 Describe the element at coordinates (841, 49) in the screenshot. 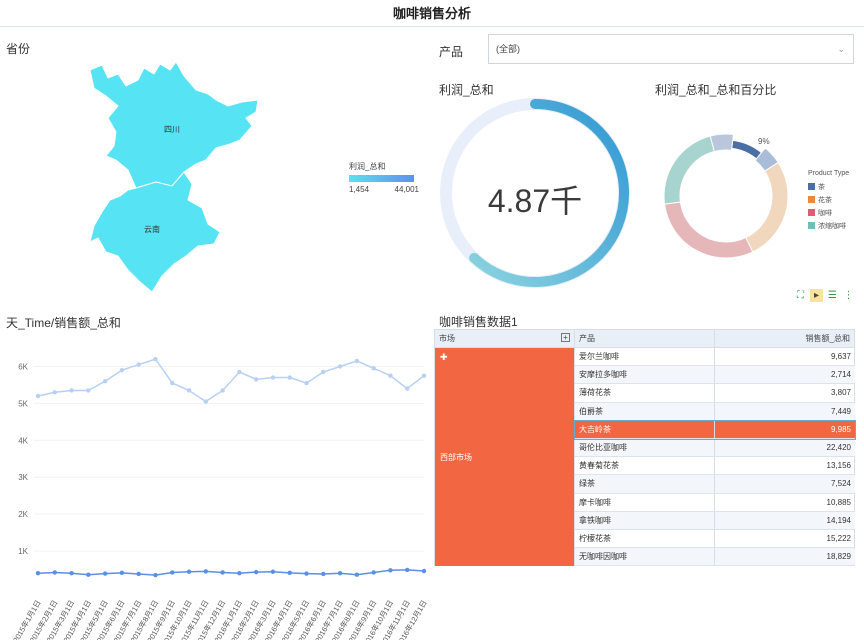

I see `chevron-down-icon: ⌄` at that location.